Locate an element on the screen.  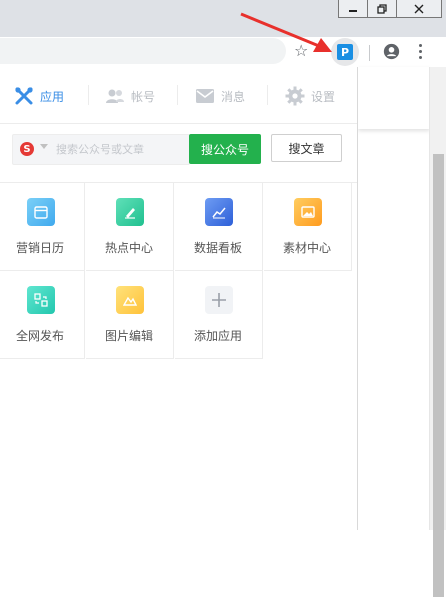
tab-apps: 应用 is located at coordinates (39, 96).